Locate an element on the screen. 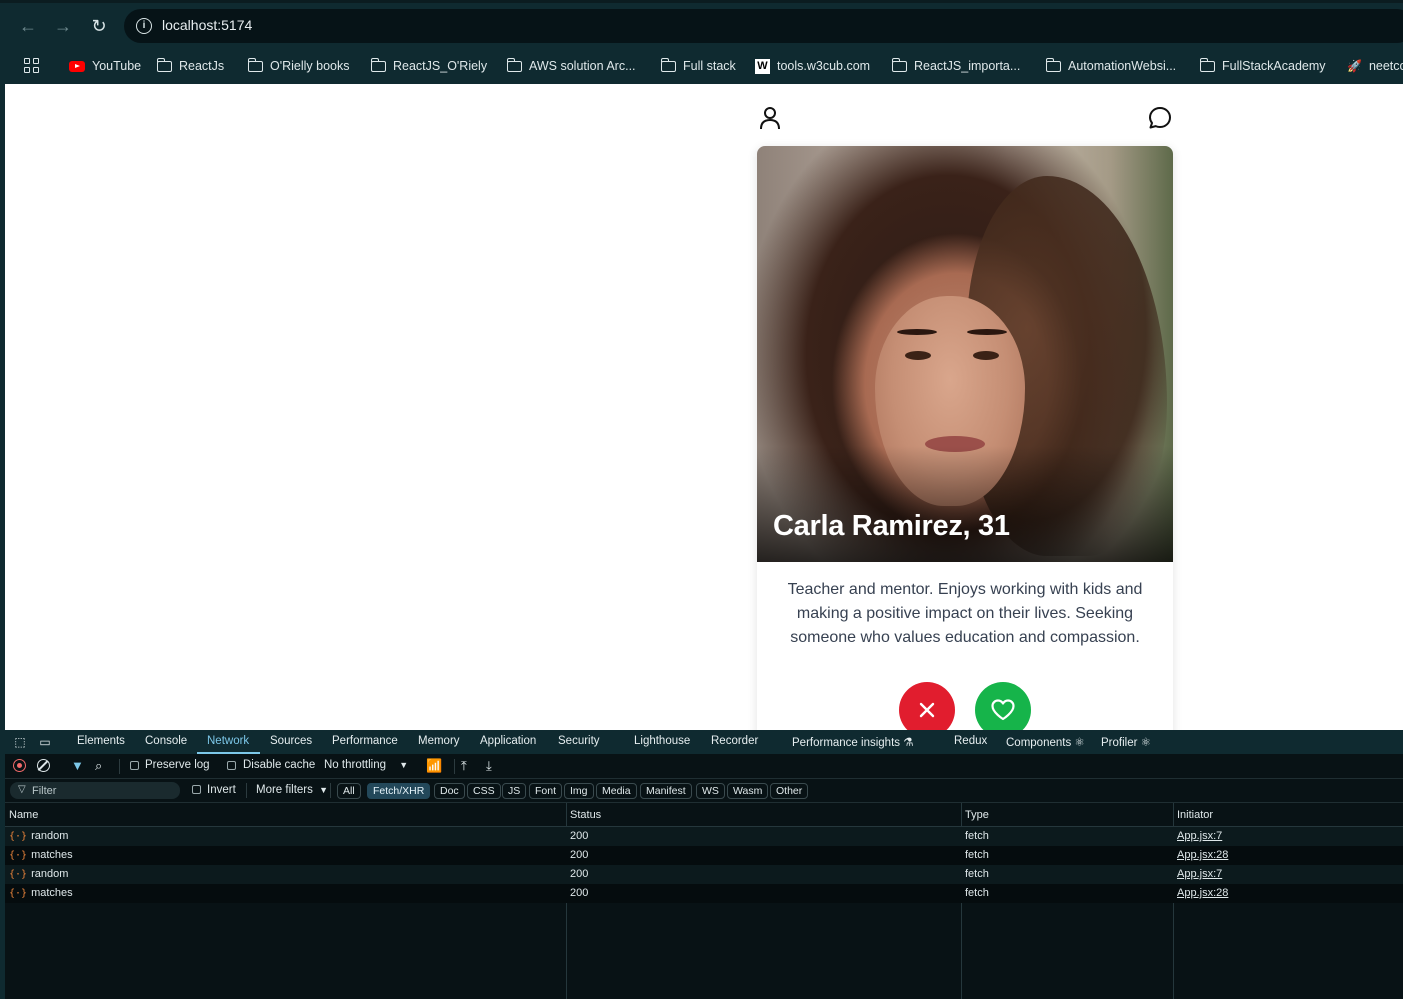 This screenshot has height=999, width=1403. tab-console: Console is located at coordinates (166, 741).